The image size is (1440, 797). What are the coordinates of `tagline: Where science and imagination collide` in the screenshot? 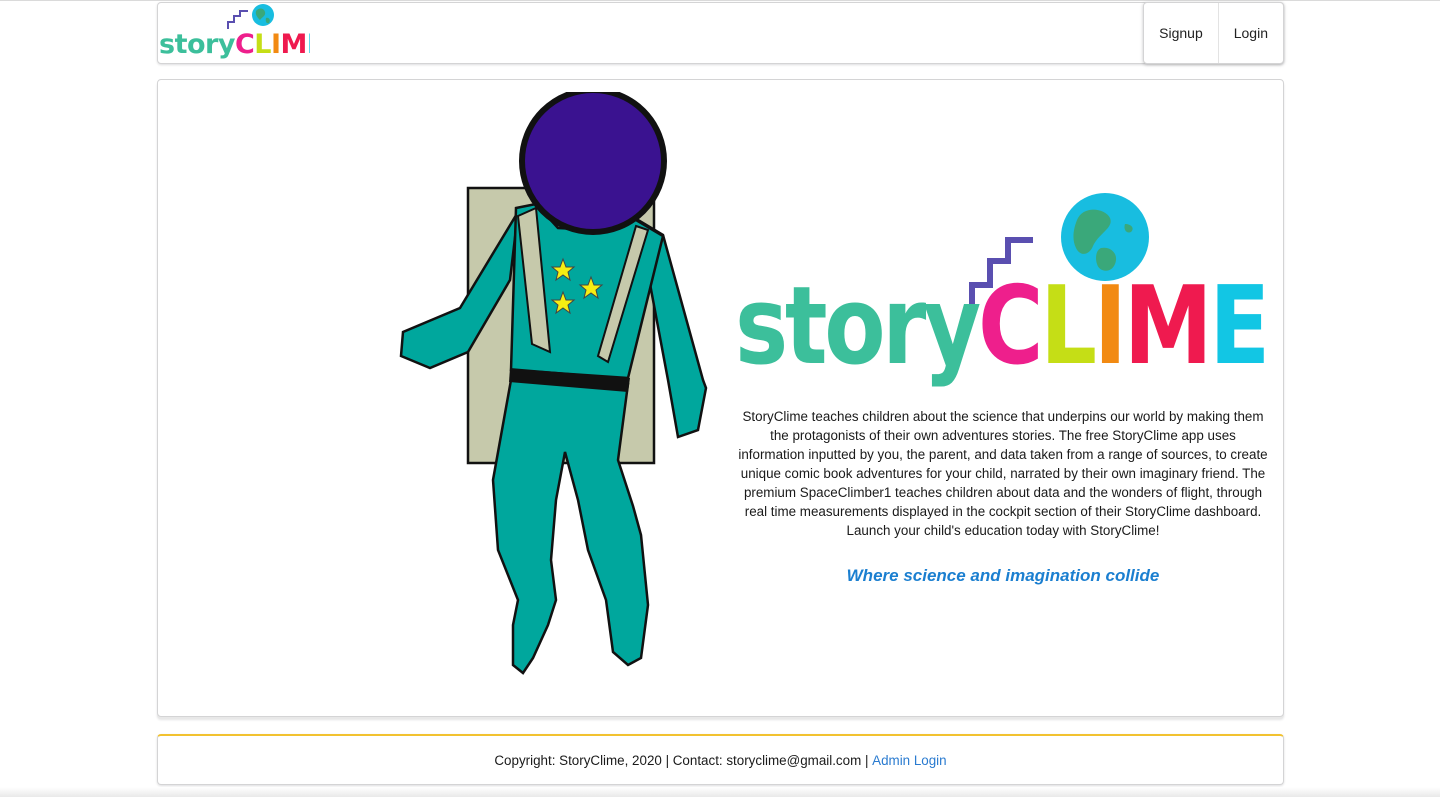 It's located at (1003, 575).